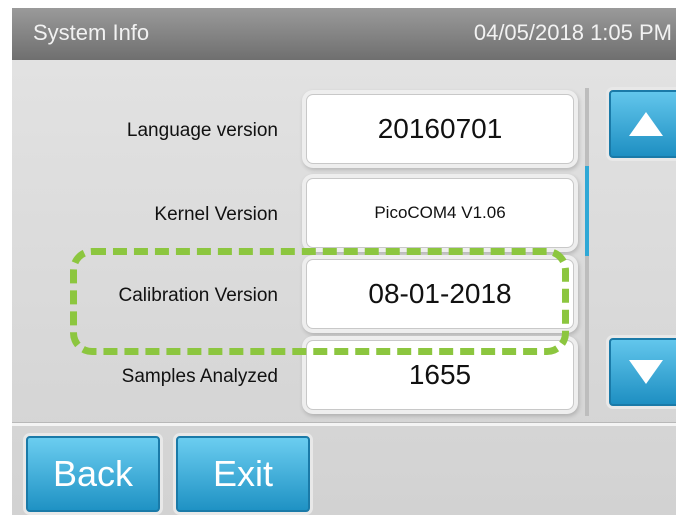 Image resolution: width=676 pixels, height=515 pixels. I want to click on kernel-version-label: Kernel Version, so click(216, 214).